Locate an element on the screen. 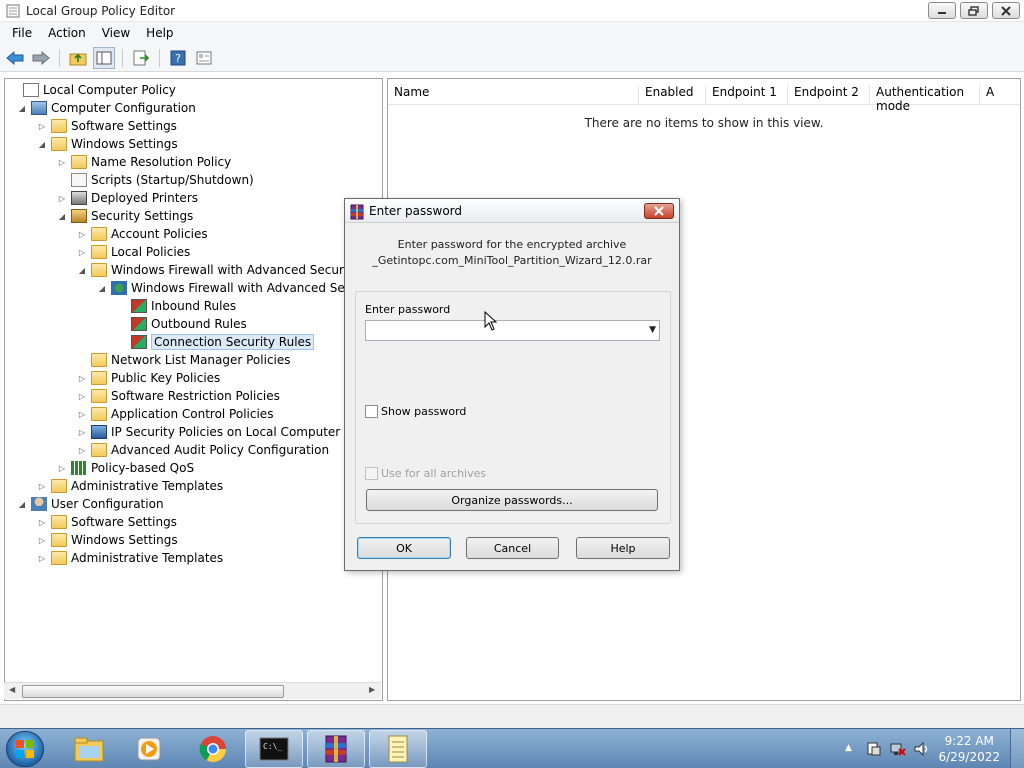  tree-item: ◢ Security Settings is located at coordinates (125, 216).